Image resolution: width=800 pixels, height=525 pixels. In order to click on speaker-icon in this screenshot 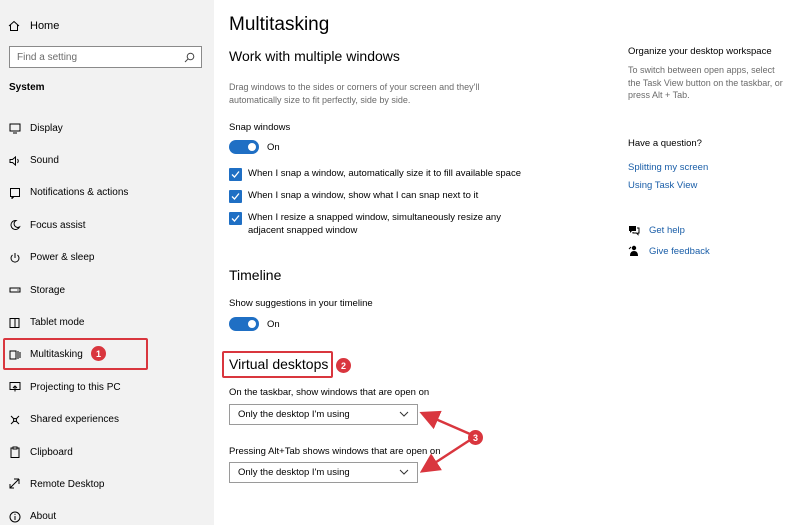, I will do `click(15, 161)`.